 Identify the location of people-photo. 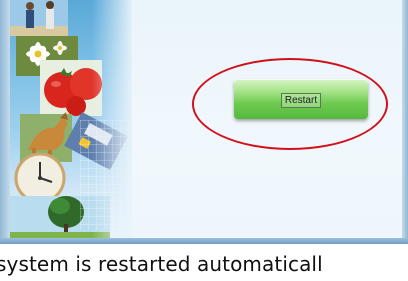
(39, 18).